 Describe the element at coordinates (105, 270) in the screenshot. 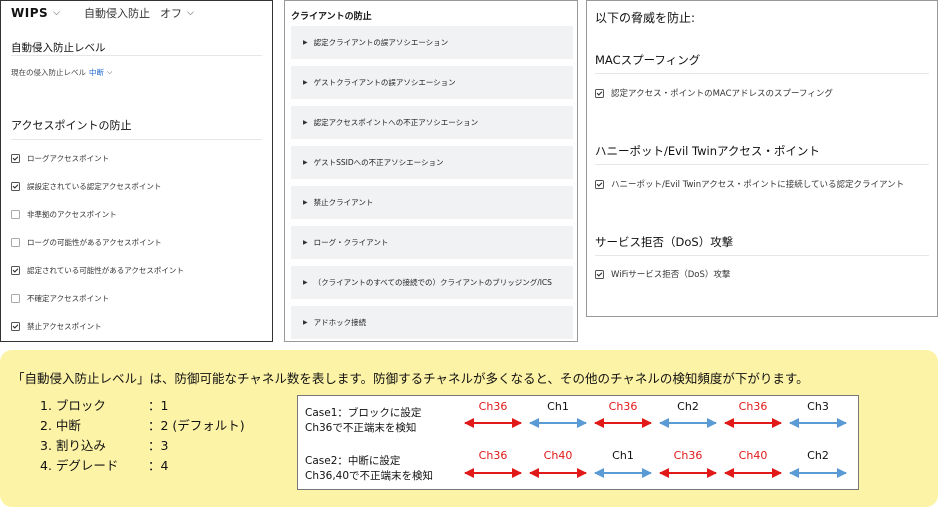

I see `checkbox-label: 認定されている可能性があるアクセスポイント` at that location.